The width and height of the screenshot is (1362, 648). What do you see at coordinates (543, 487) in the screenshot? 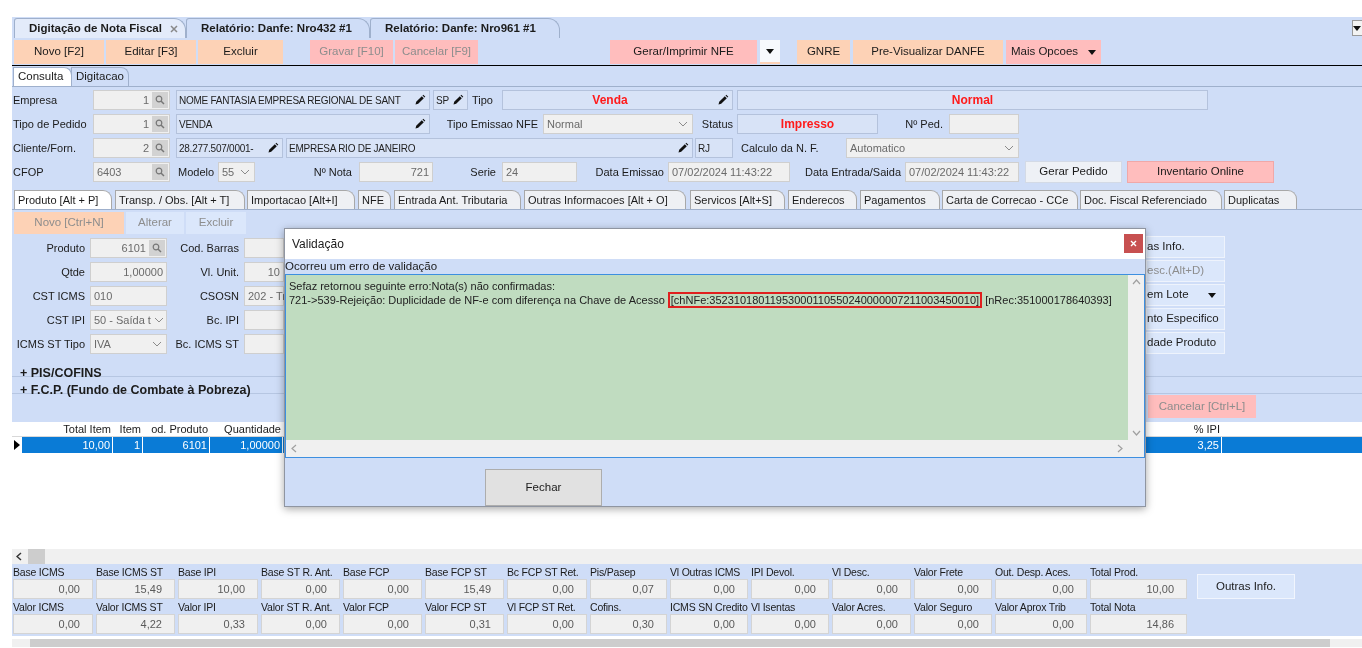
I see `fechar-button: Fechar` at bounding box center [543, 487].